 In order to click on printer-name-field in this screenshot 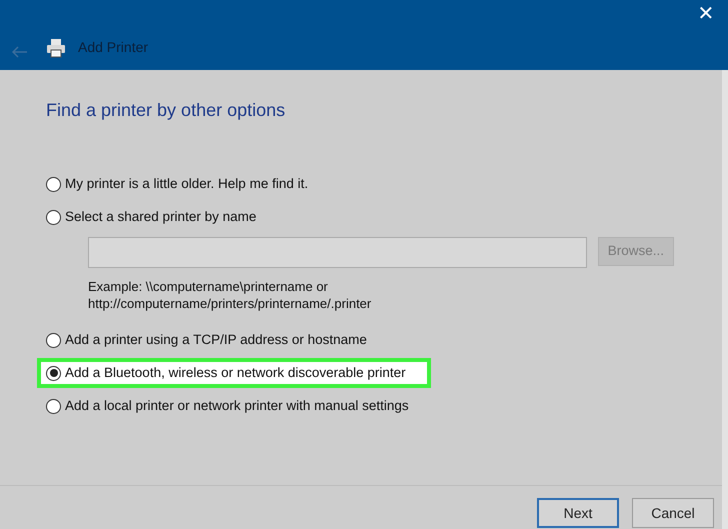, I will do `click(337, 252)`.